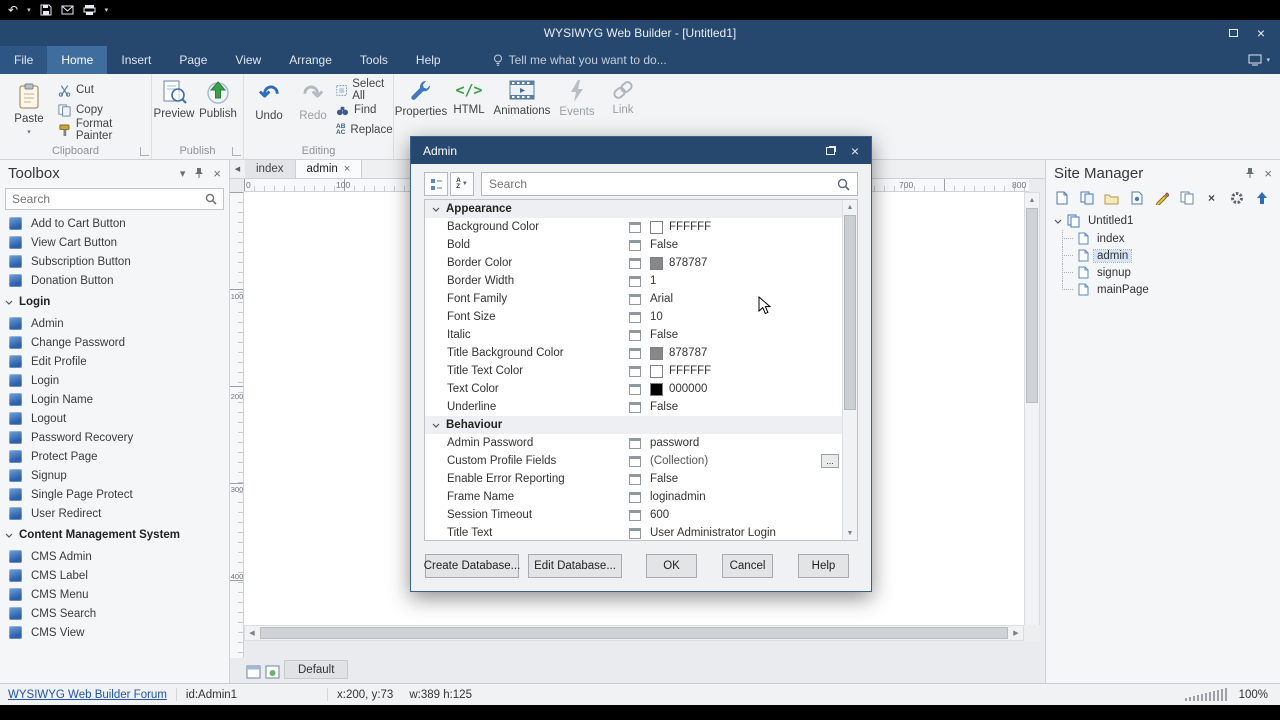  What do you see at coordinates (114, 323) in the screenshot?
I see `toolbox-item: Admin` at bounding box center [114, 323].